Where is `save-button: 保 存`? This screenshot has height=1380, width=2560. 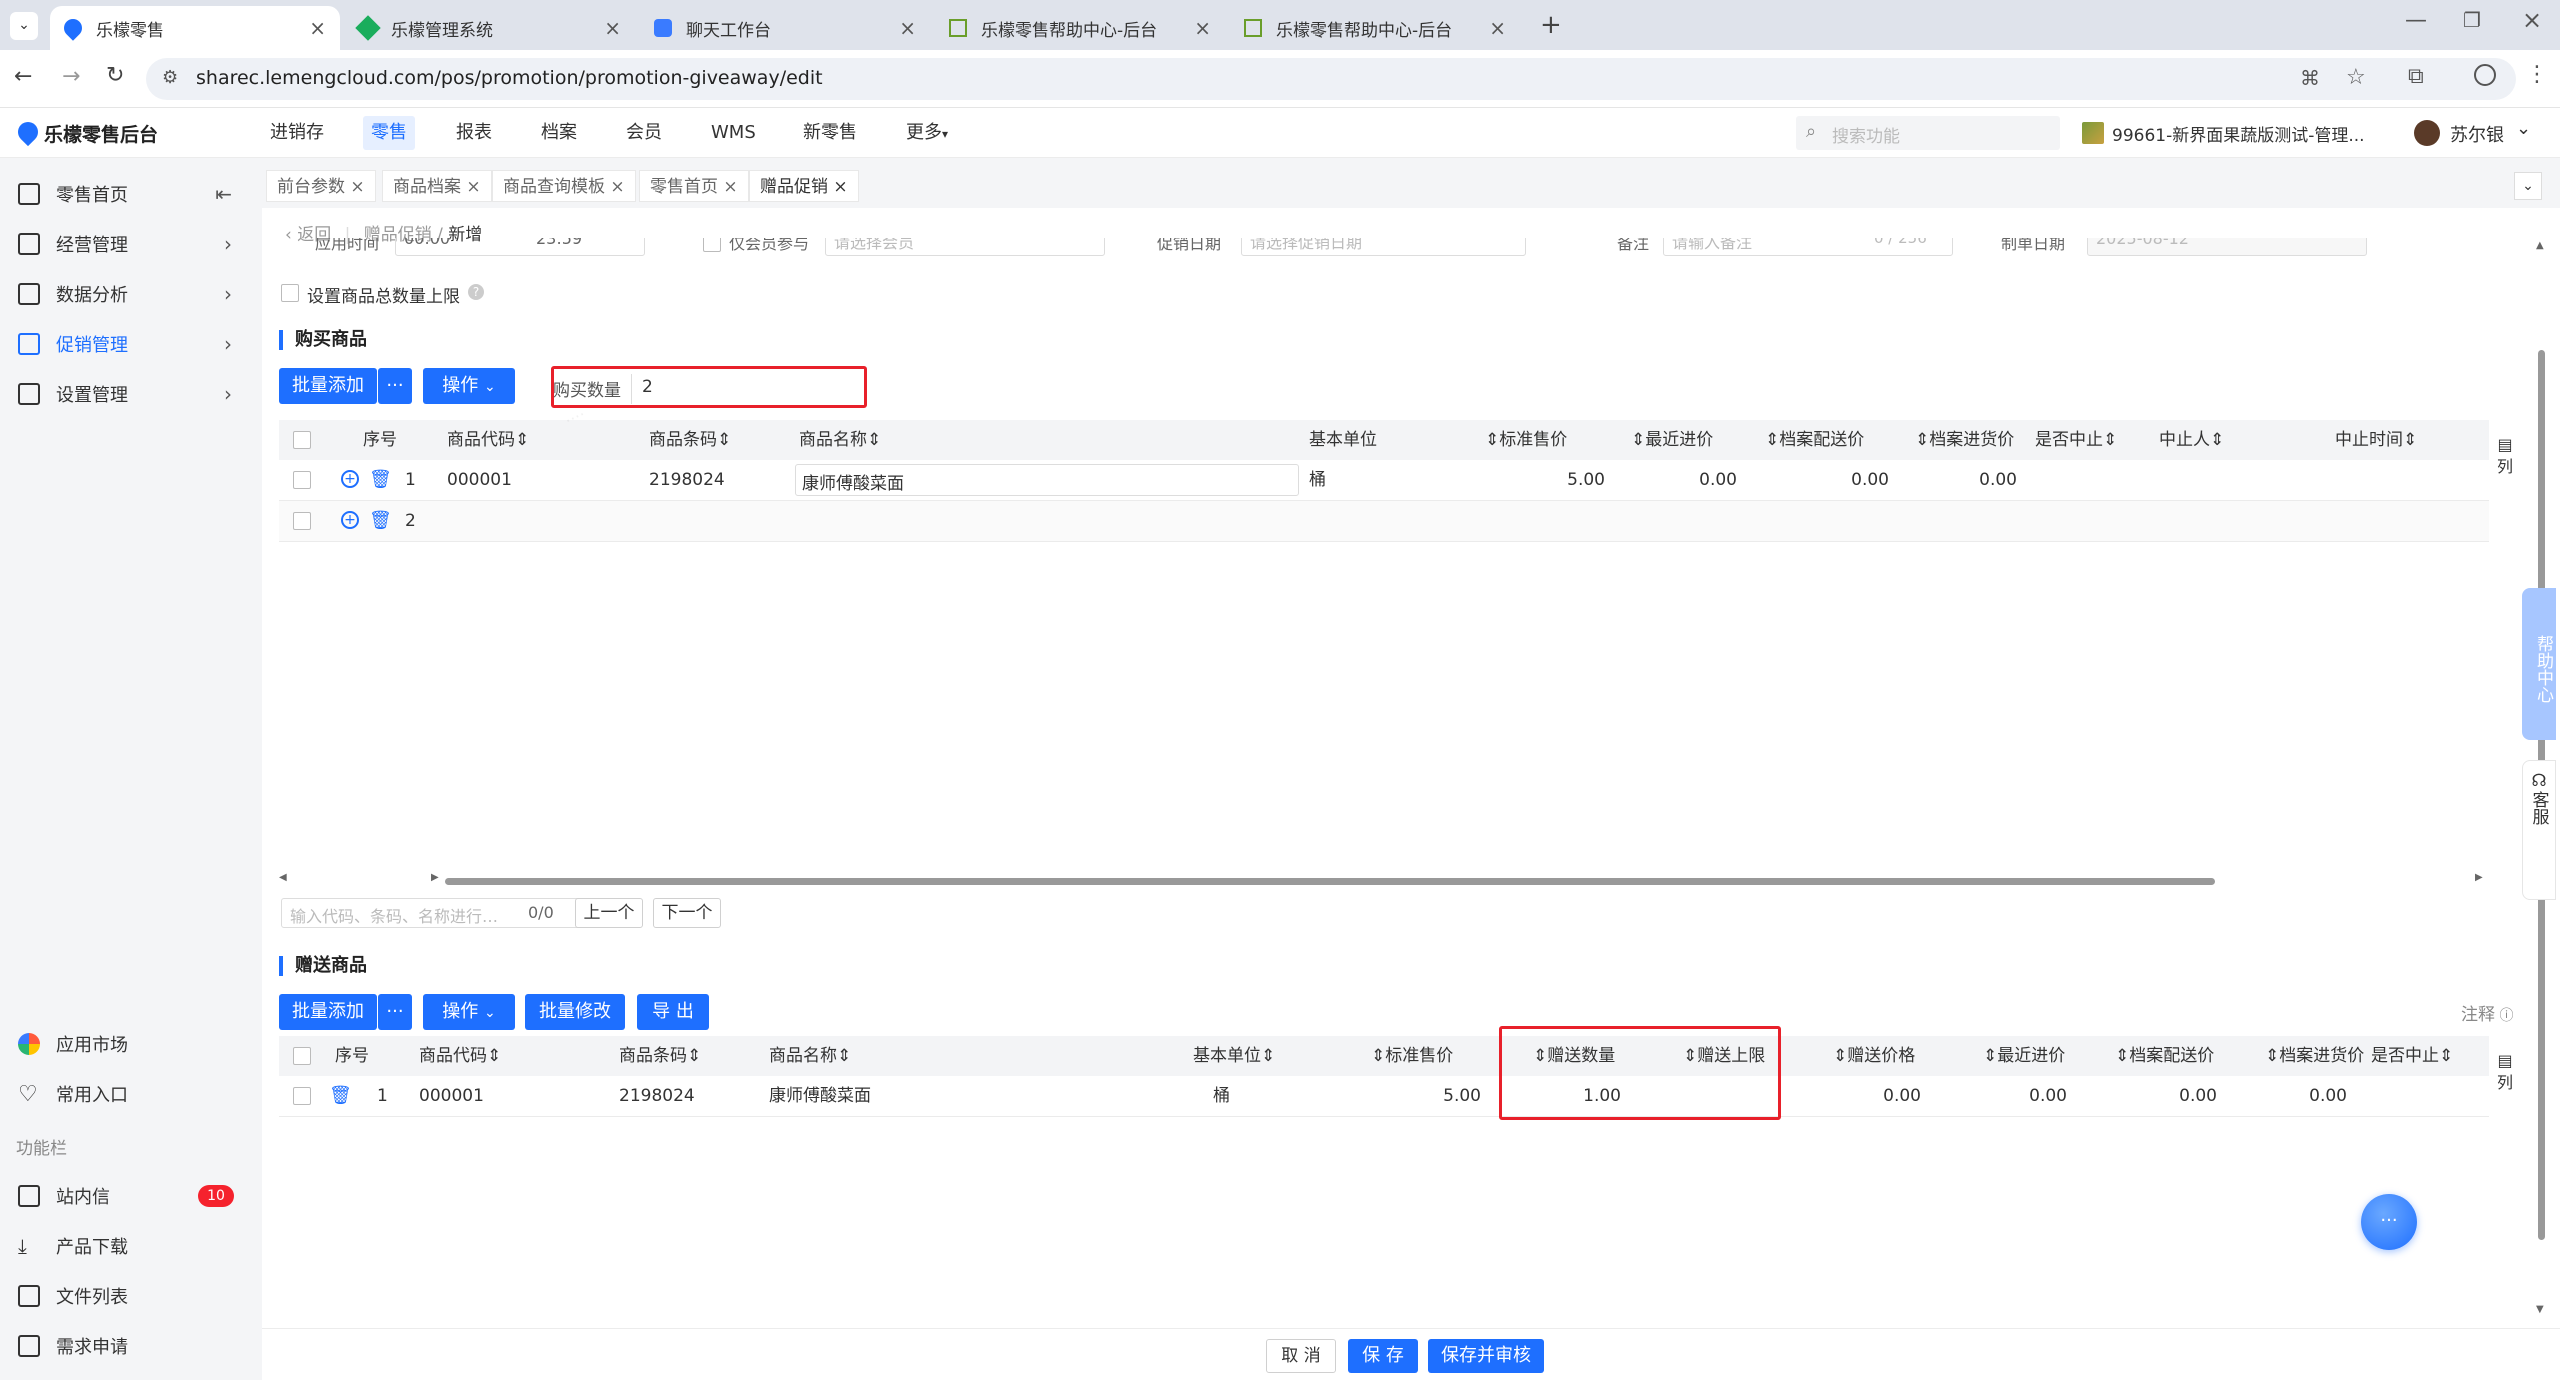
save-button: 保 存 is located at coordinates (1383, 1356).